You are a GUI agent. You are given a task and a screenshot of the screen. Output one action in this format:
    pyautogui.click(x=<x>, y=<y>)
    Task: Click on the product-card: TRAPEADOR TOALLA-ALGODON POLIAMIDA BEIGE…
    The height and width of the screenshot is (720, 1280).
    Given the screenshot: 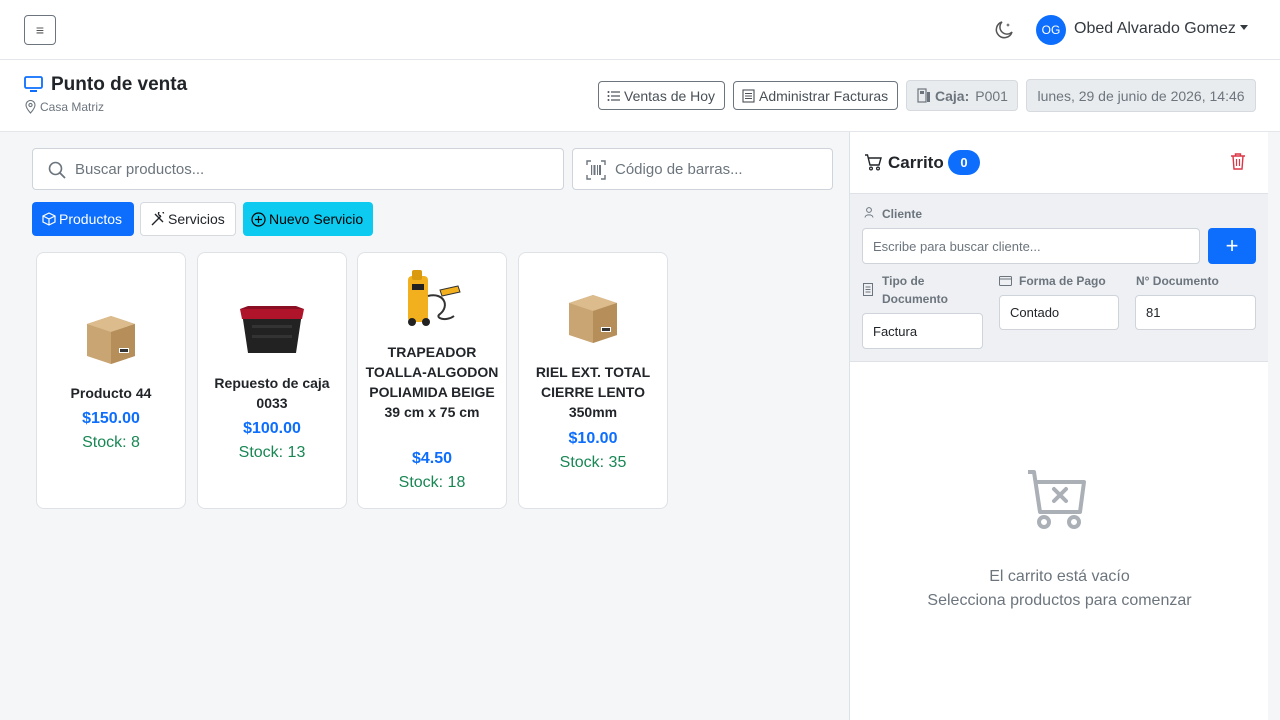 What is the action you would take?
    pyautogui.click(x=432, y=380)
    